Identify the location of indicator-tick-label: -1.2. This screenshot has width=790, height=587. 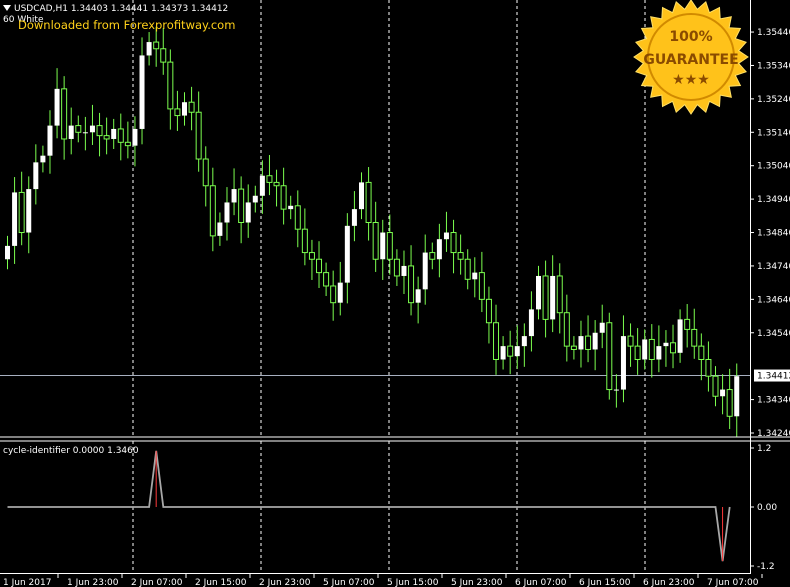
(766, 567).